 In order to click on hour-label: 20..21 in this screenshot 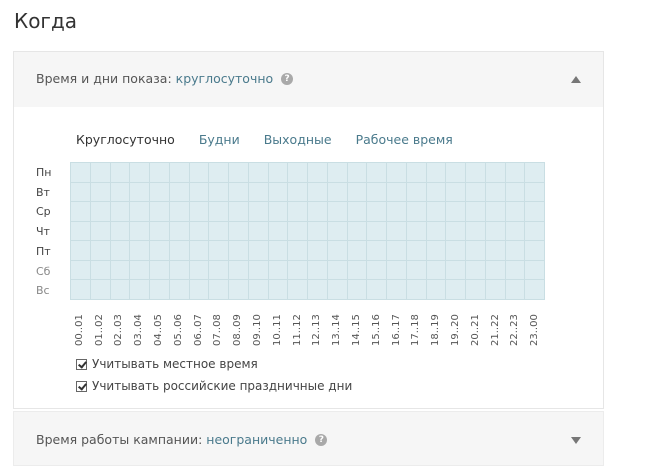, I will do `click(476, 326)`.